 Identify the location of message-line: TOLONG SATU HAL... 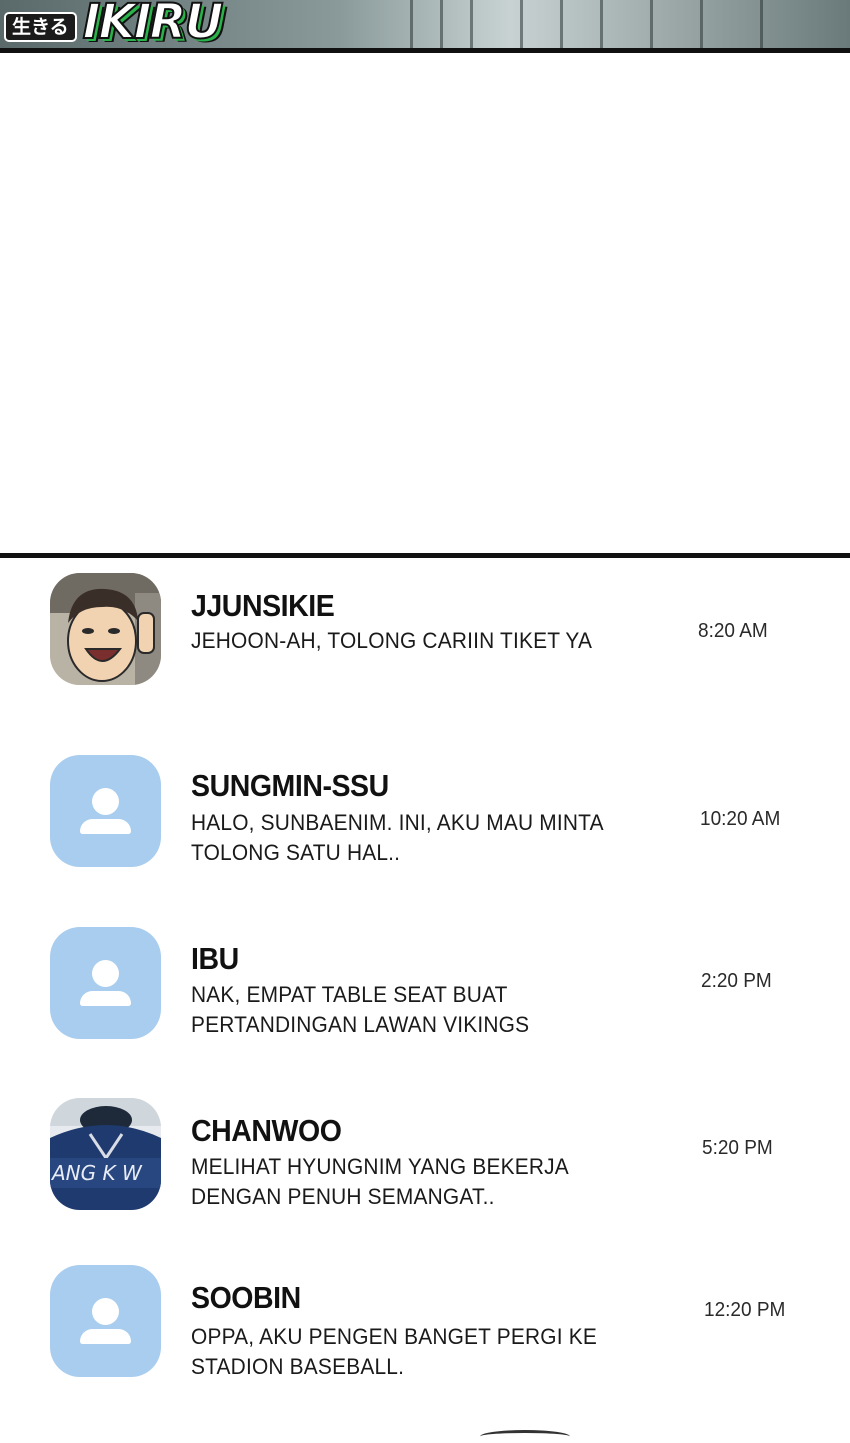
(296, 852).